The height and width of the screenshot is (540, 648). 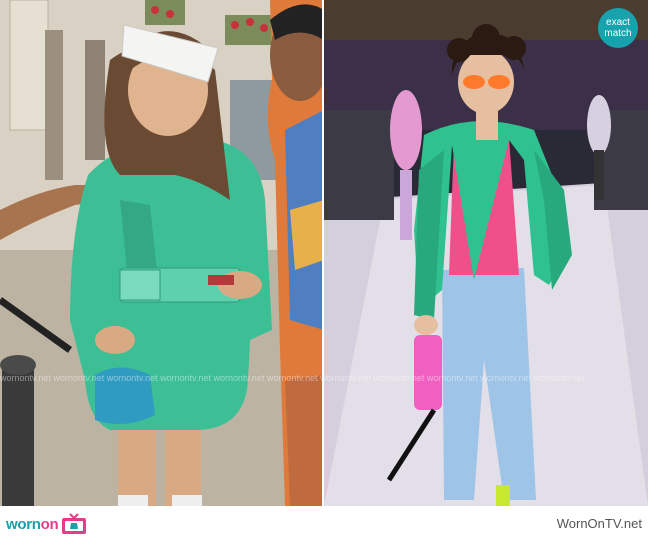 What do you see at coordinates (49, 524) in the screenshot?
I see `logo-part2: on` at bounding box center [49, 524].